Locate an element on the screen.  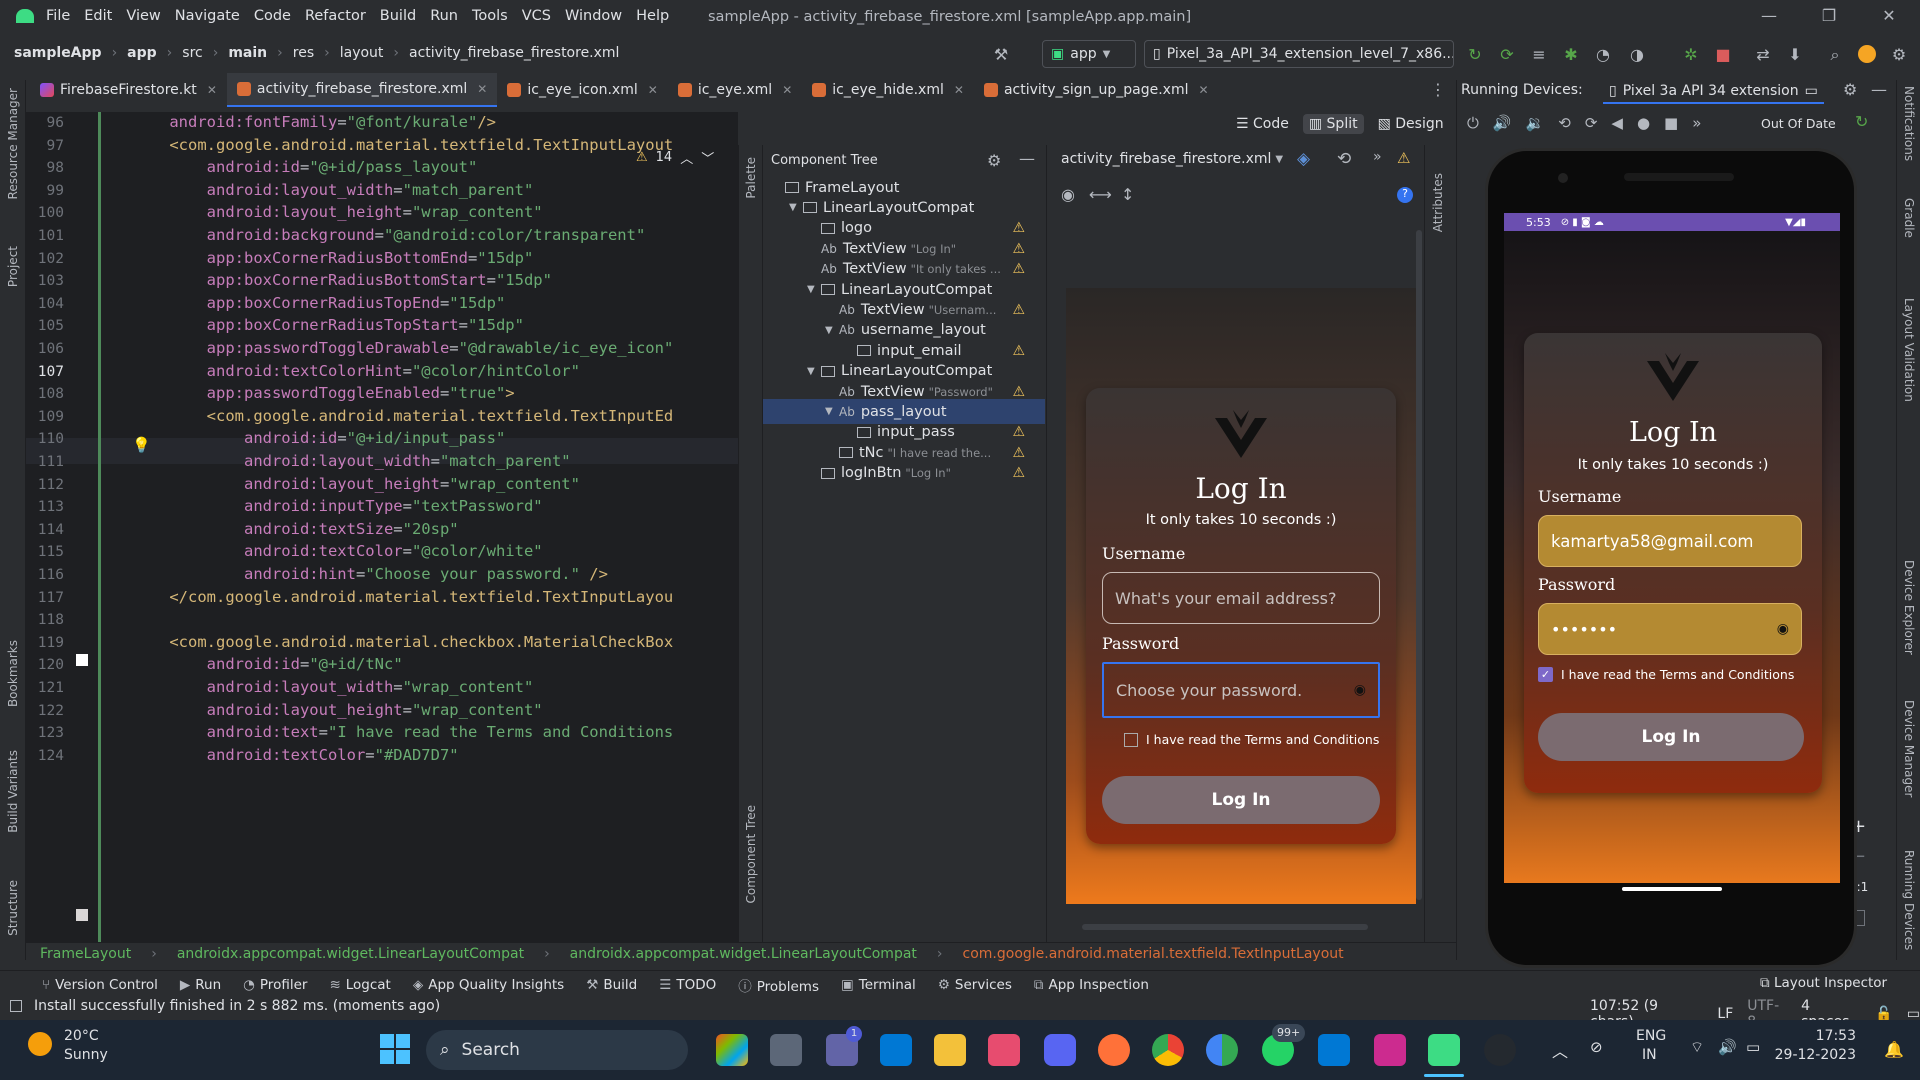
restore-icon: ❐ is located at coordinates (1829, 17).